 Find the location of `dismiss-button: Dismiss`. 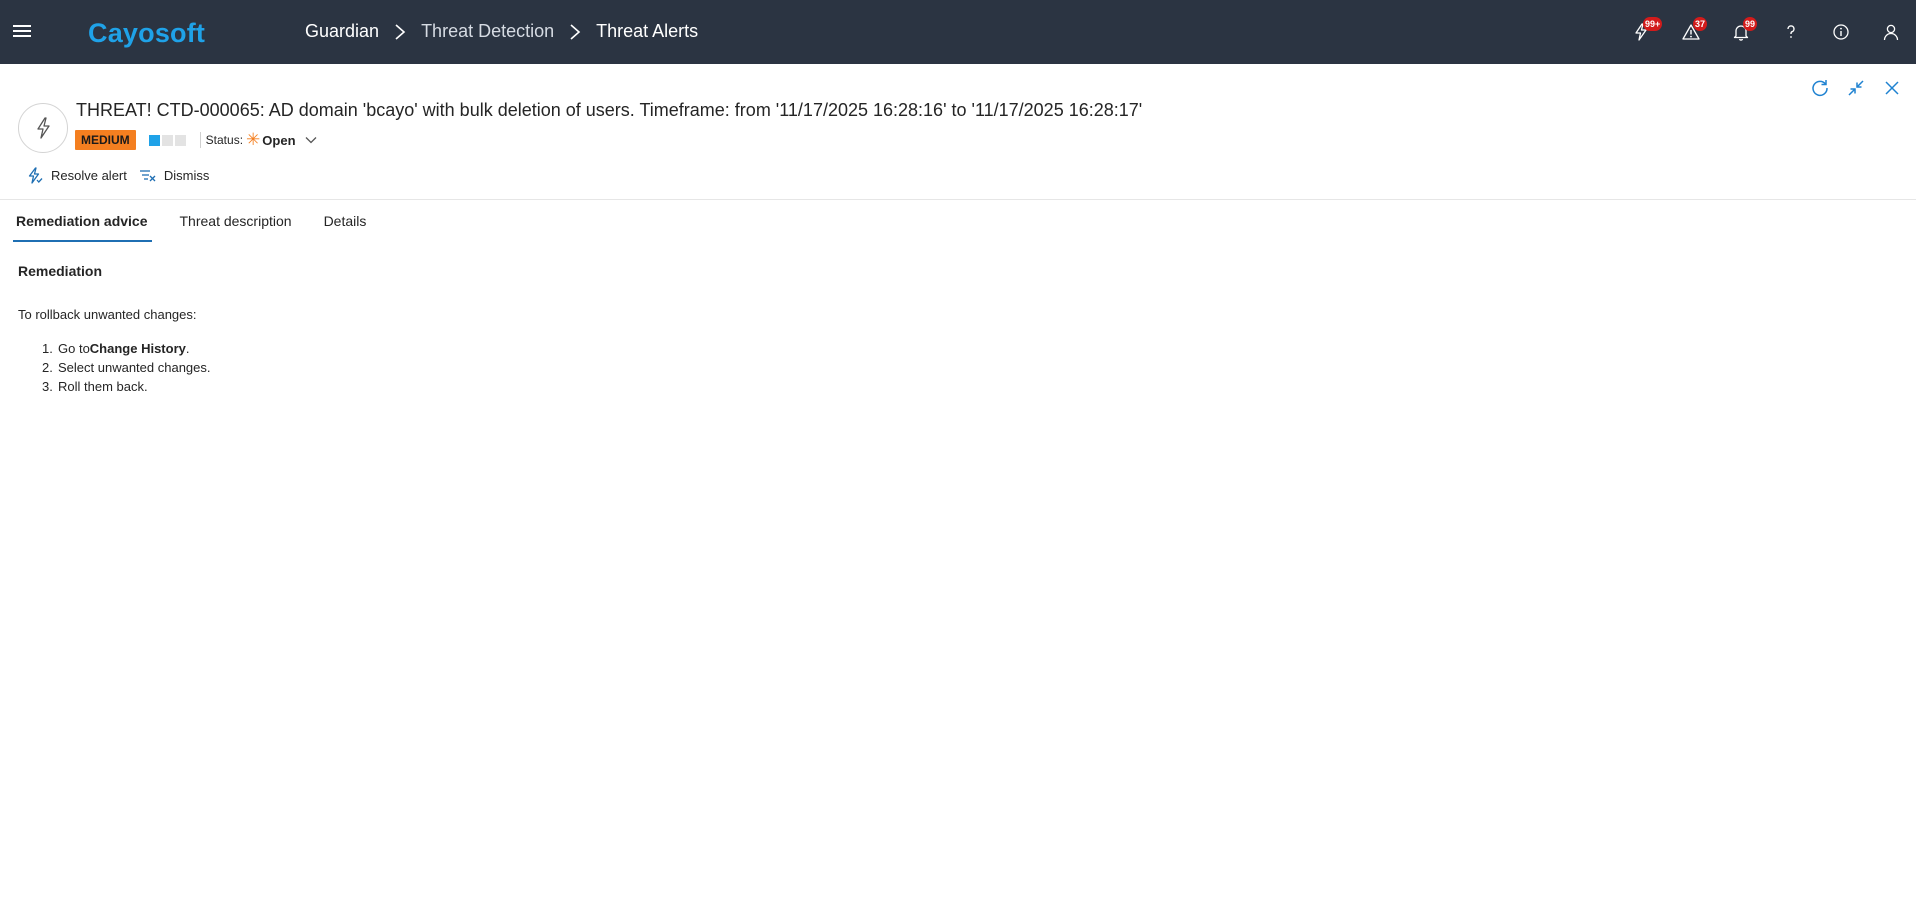

dismiss-button: Dismiss is located at coordinates (174, 175).